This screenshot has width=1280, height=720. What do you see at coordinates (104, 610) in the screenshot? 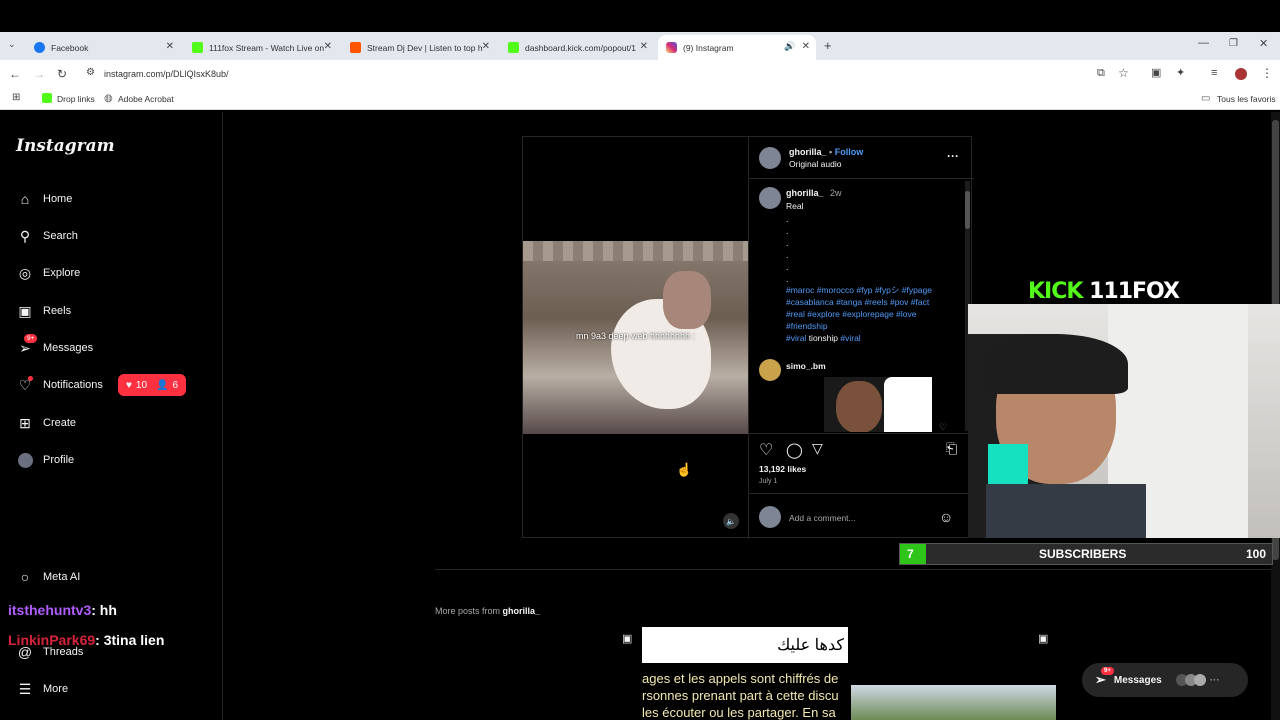
I see `chat-message: : hh` at bounding box center [104, 610].